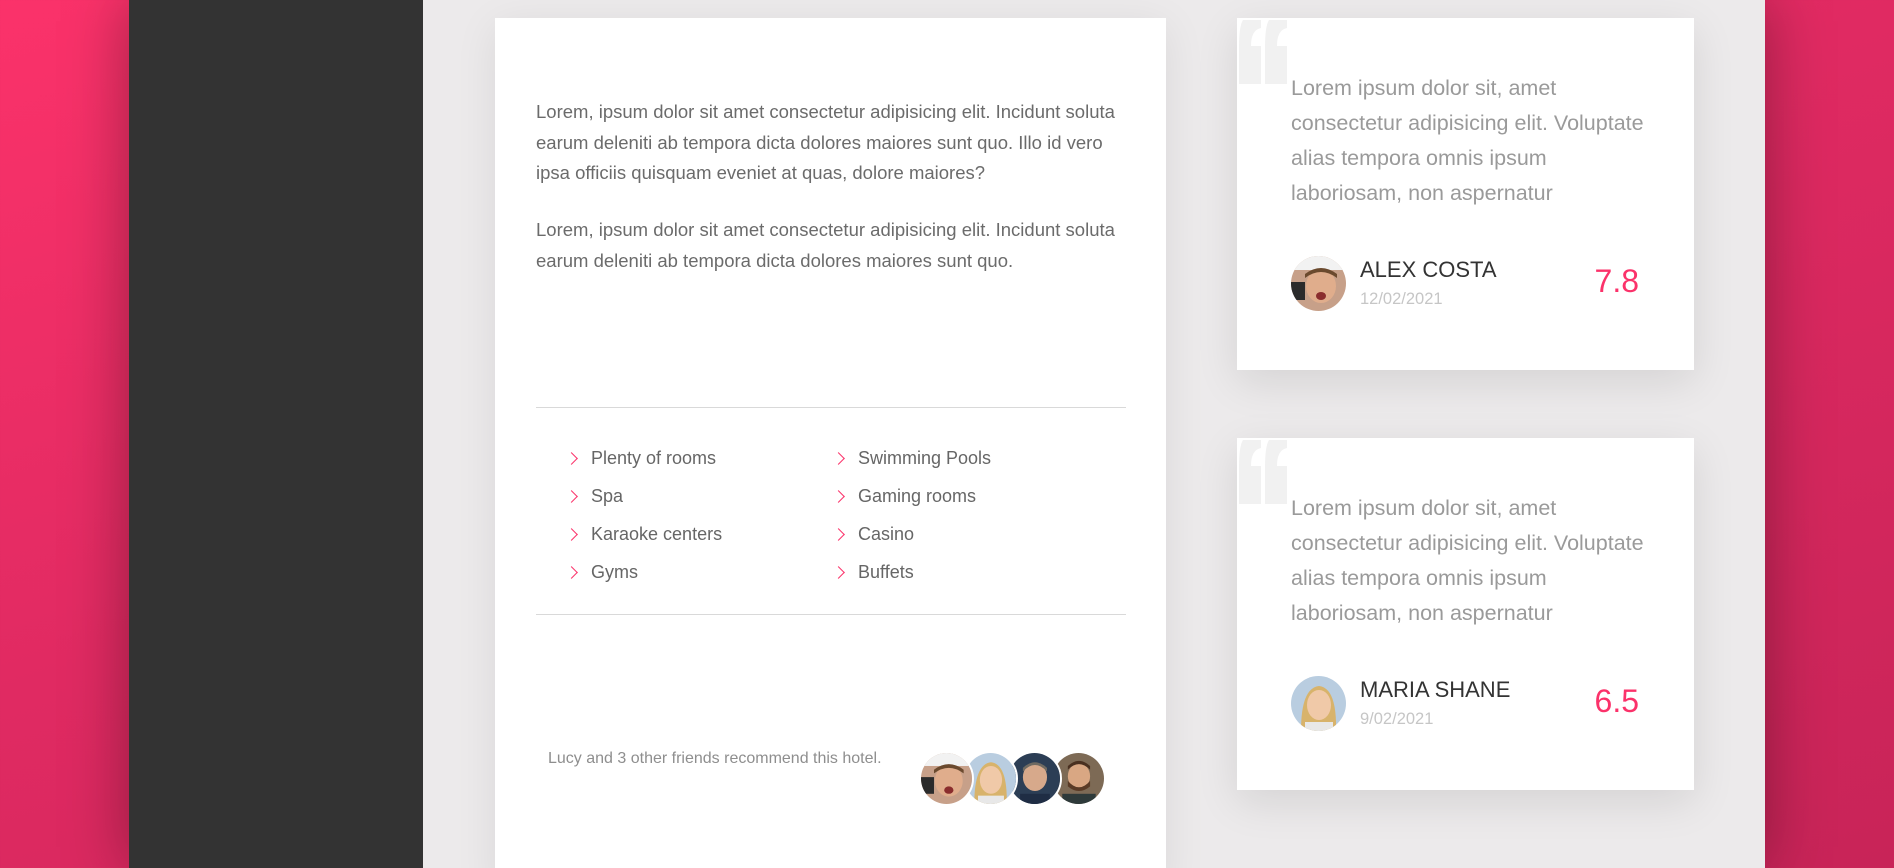 The width and height of the screenshot is (1894, 868). I want to click on amenity-label: Swimming Pools, so click(925, 458).